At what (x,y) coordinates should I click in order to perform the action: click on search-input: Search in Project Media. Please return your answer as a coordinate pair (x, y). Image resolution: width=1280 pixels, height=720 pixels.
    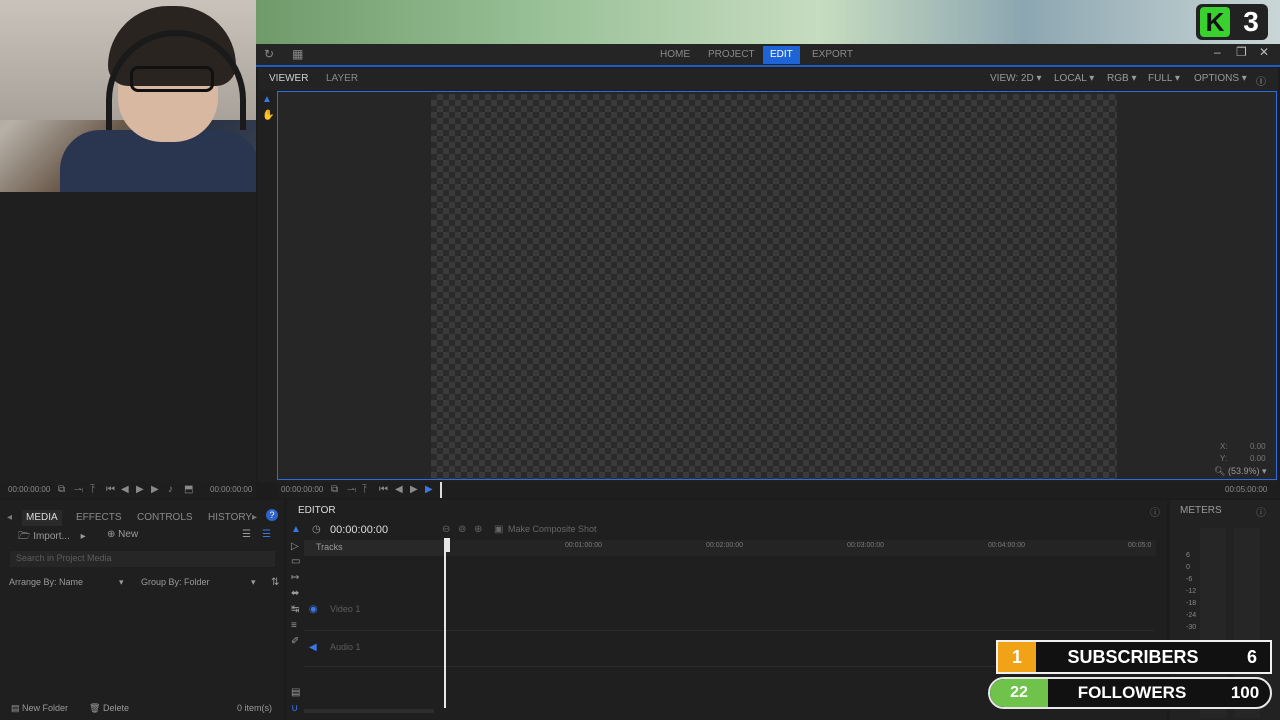
    Looking at the image, I should click on (142, 559).